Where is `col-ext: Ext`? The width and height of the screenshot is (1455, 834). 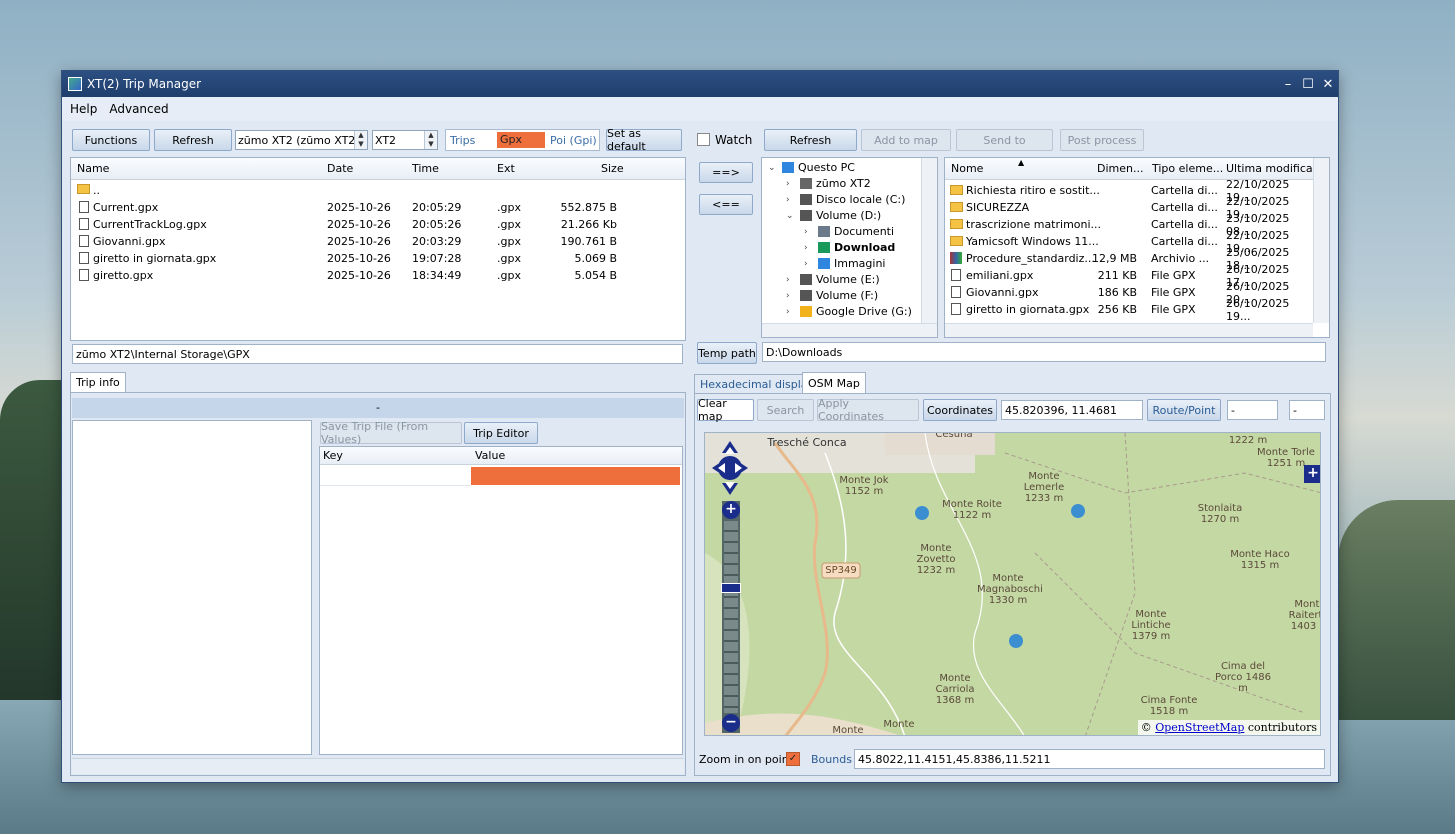 col-ext: Ext is located at coordinates (506, 168).